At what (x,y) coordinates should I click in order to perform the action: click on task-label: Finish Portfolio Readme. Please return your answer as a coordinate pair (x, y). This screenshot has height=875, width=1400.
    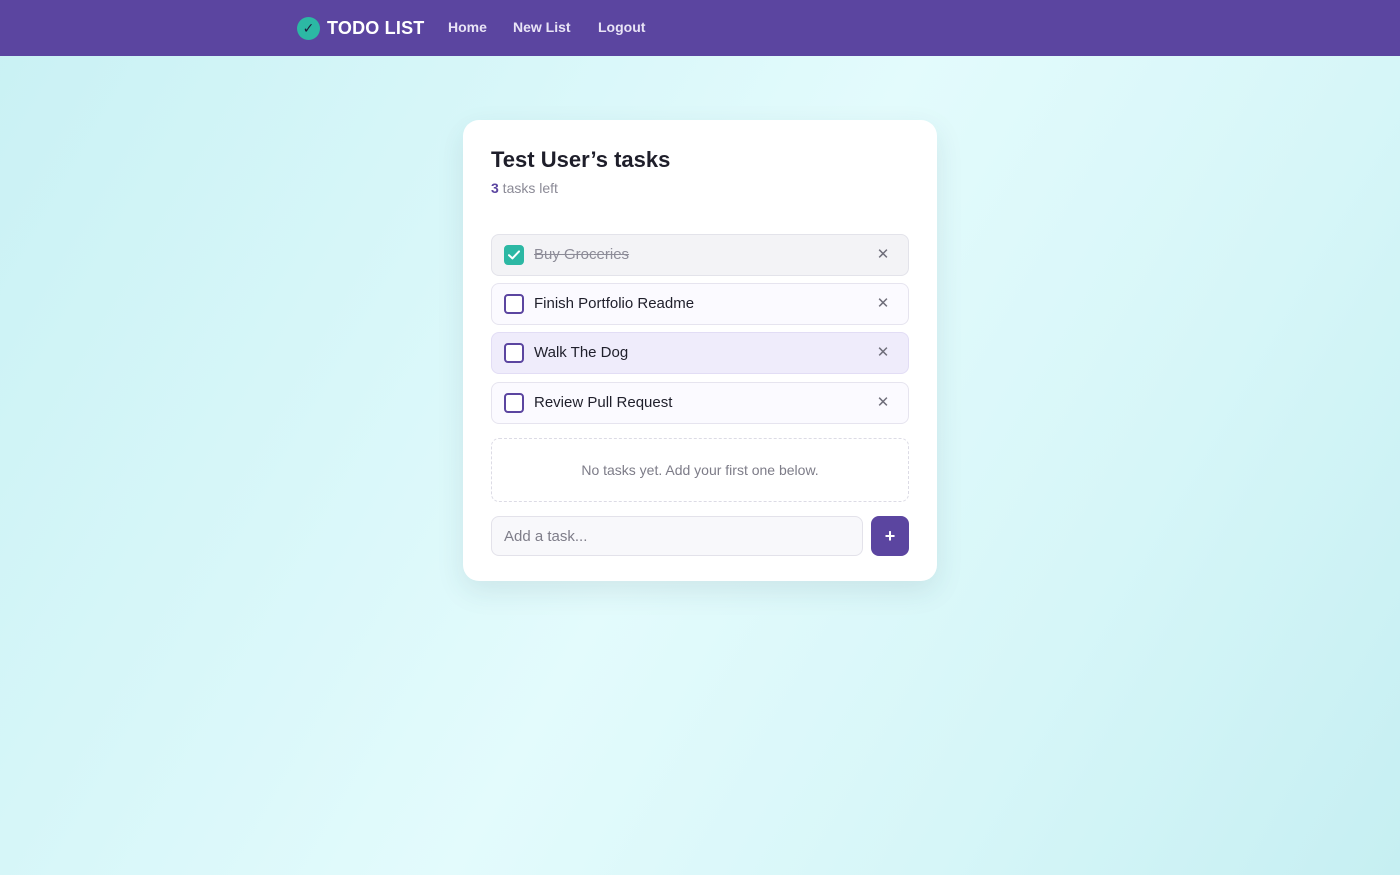
    Looking at the image, I should click on (614, 303).